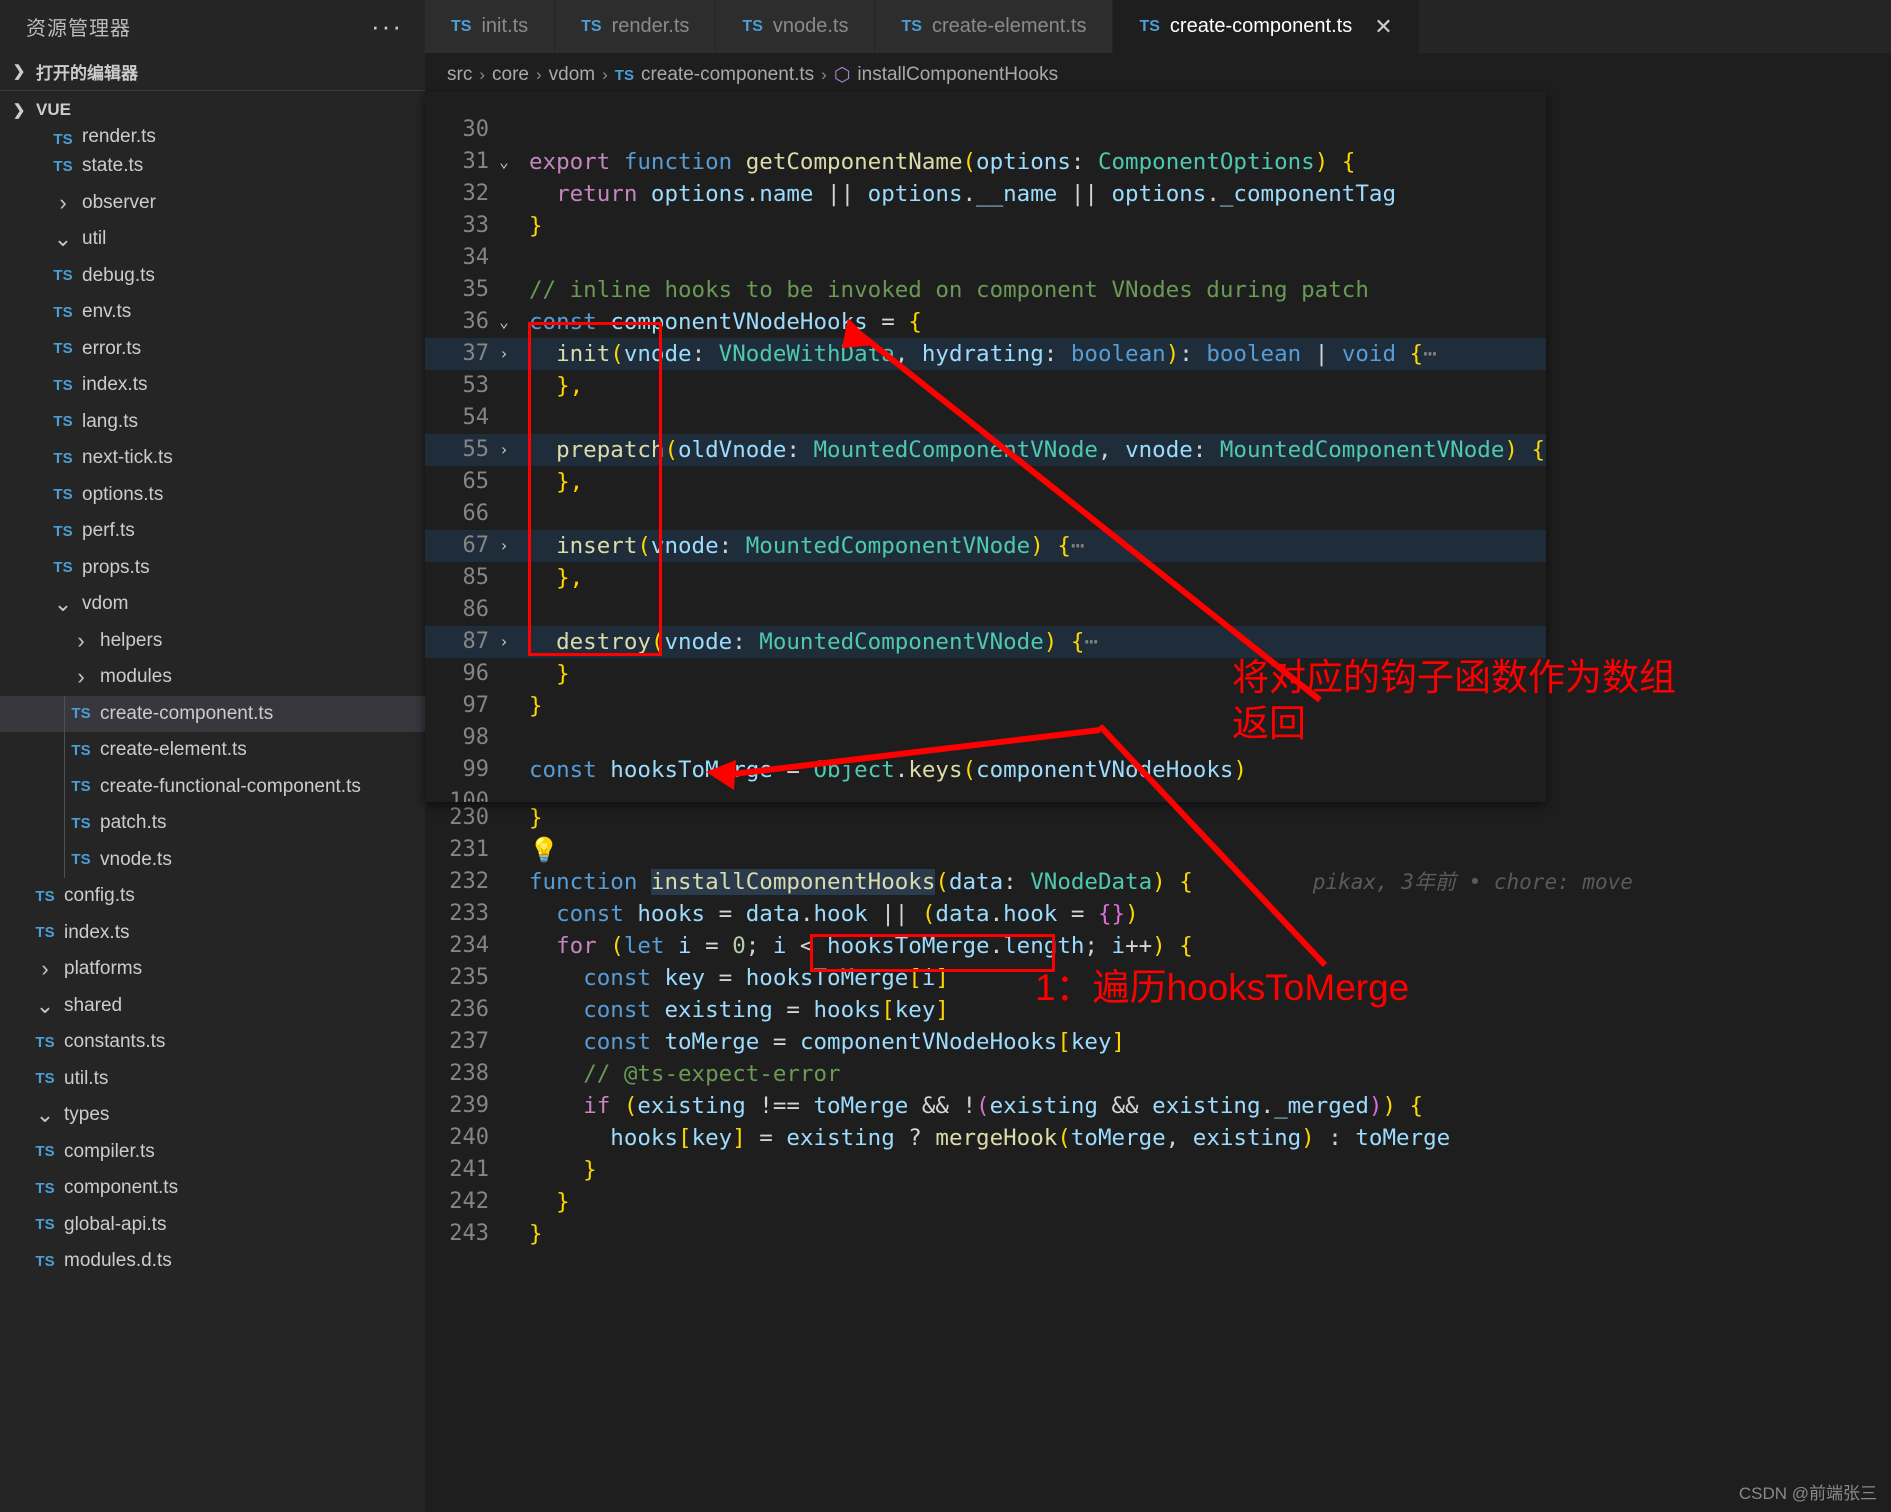 The width and height of the screenshot is (1891, 1512). What do you see at coordinates (469, 977) in the screenshot?
I see `line-number: 235` at bounding box center [469, 977].